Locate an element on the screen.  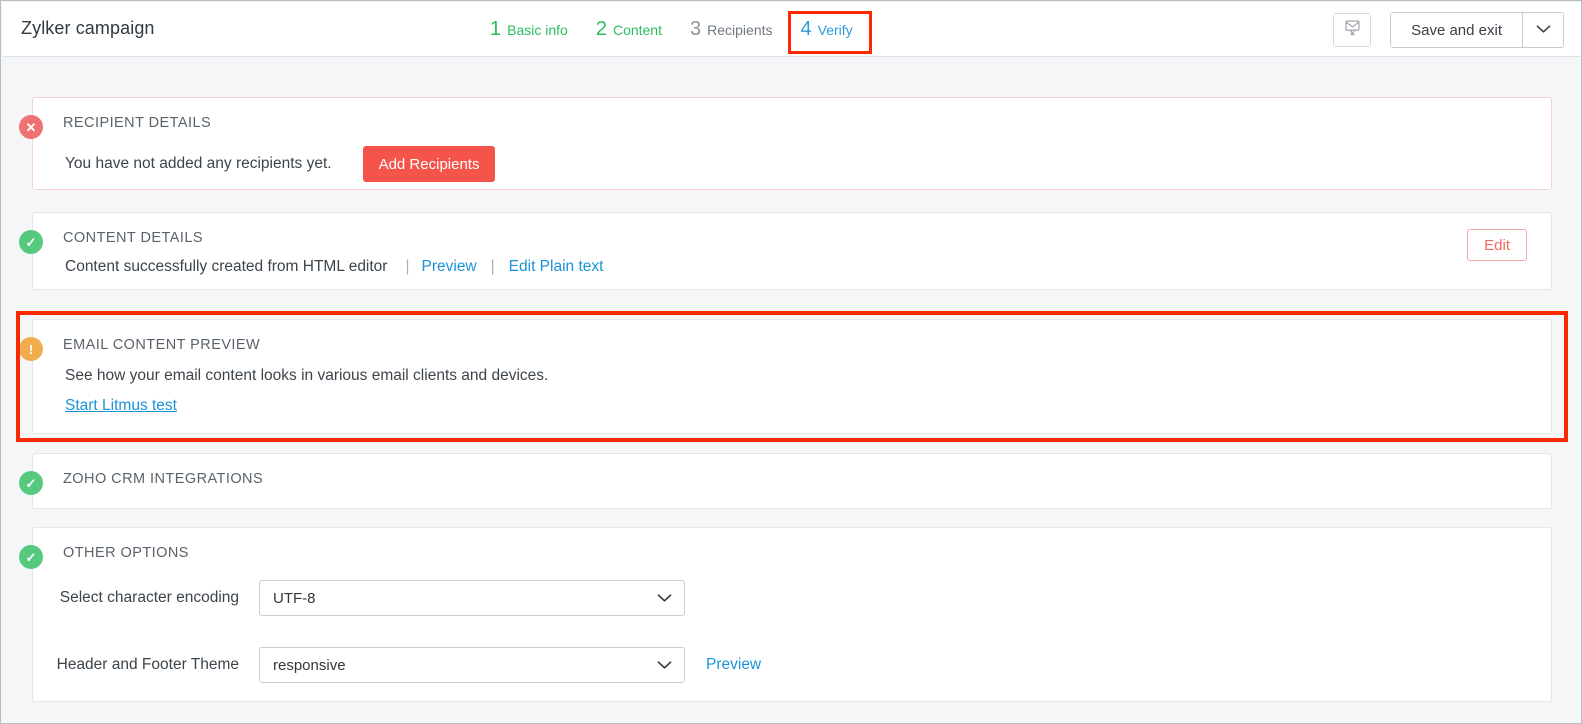
field-character-encoding: Select character encoding UTF-8 is located at coordinates (366, 598).